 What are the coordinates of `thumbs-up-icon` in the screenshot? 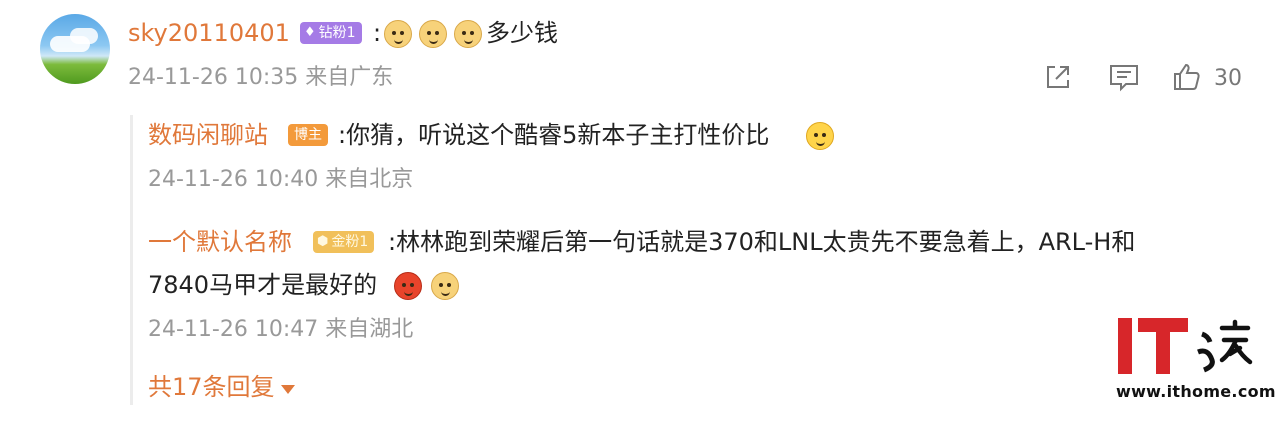 It's located at (1187, 76).